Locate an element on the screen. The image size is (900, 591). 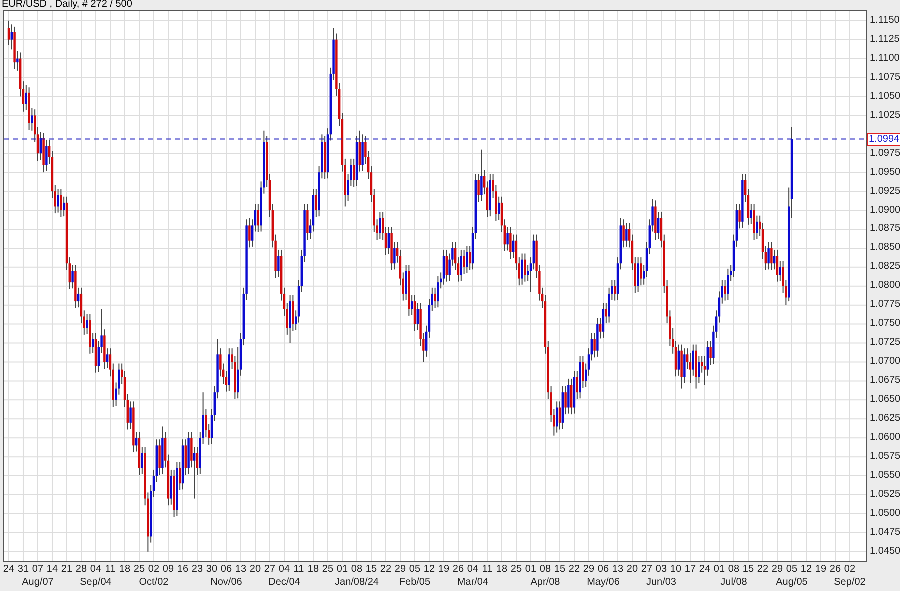
axis-label: Dec/04 is located at coordinates (284, 583).